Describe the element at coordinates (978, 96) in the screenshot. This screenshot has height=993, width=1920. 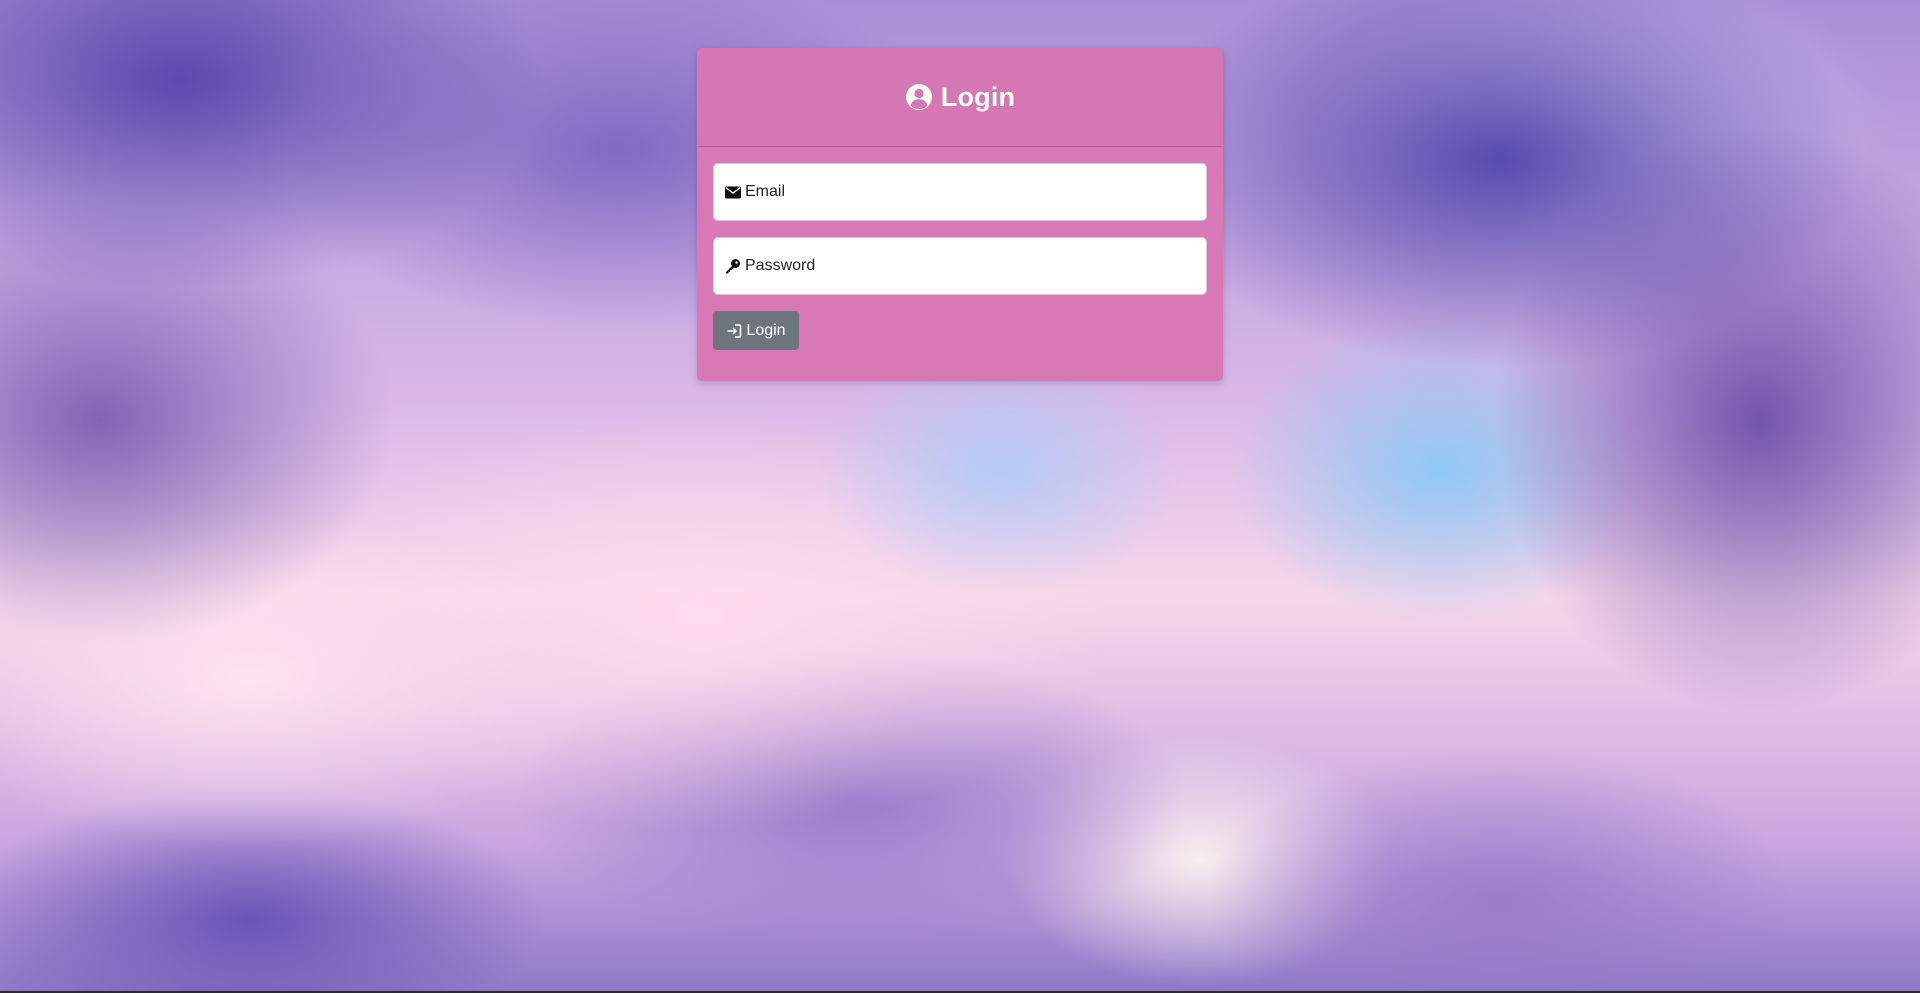
I see `page-title: Login` at that location.